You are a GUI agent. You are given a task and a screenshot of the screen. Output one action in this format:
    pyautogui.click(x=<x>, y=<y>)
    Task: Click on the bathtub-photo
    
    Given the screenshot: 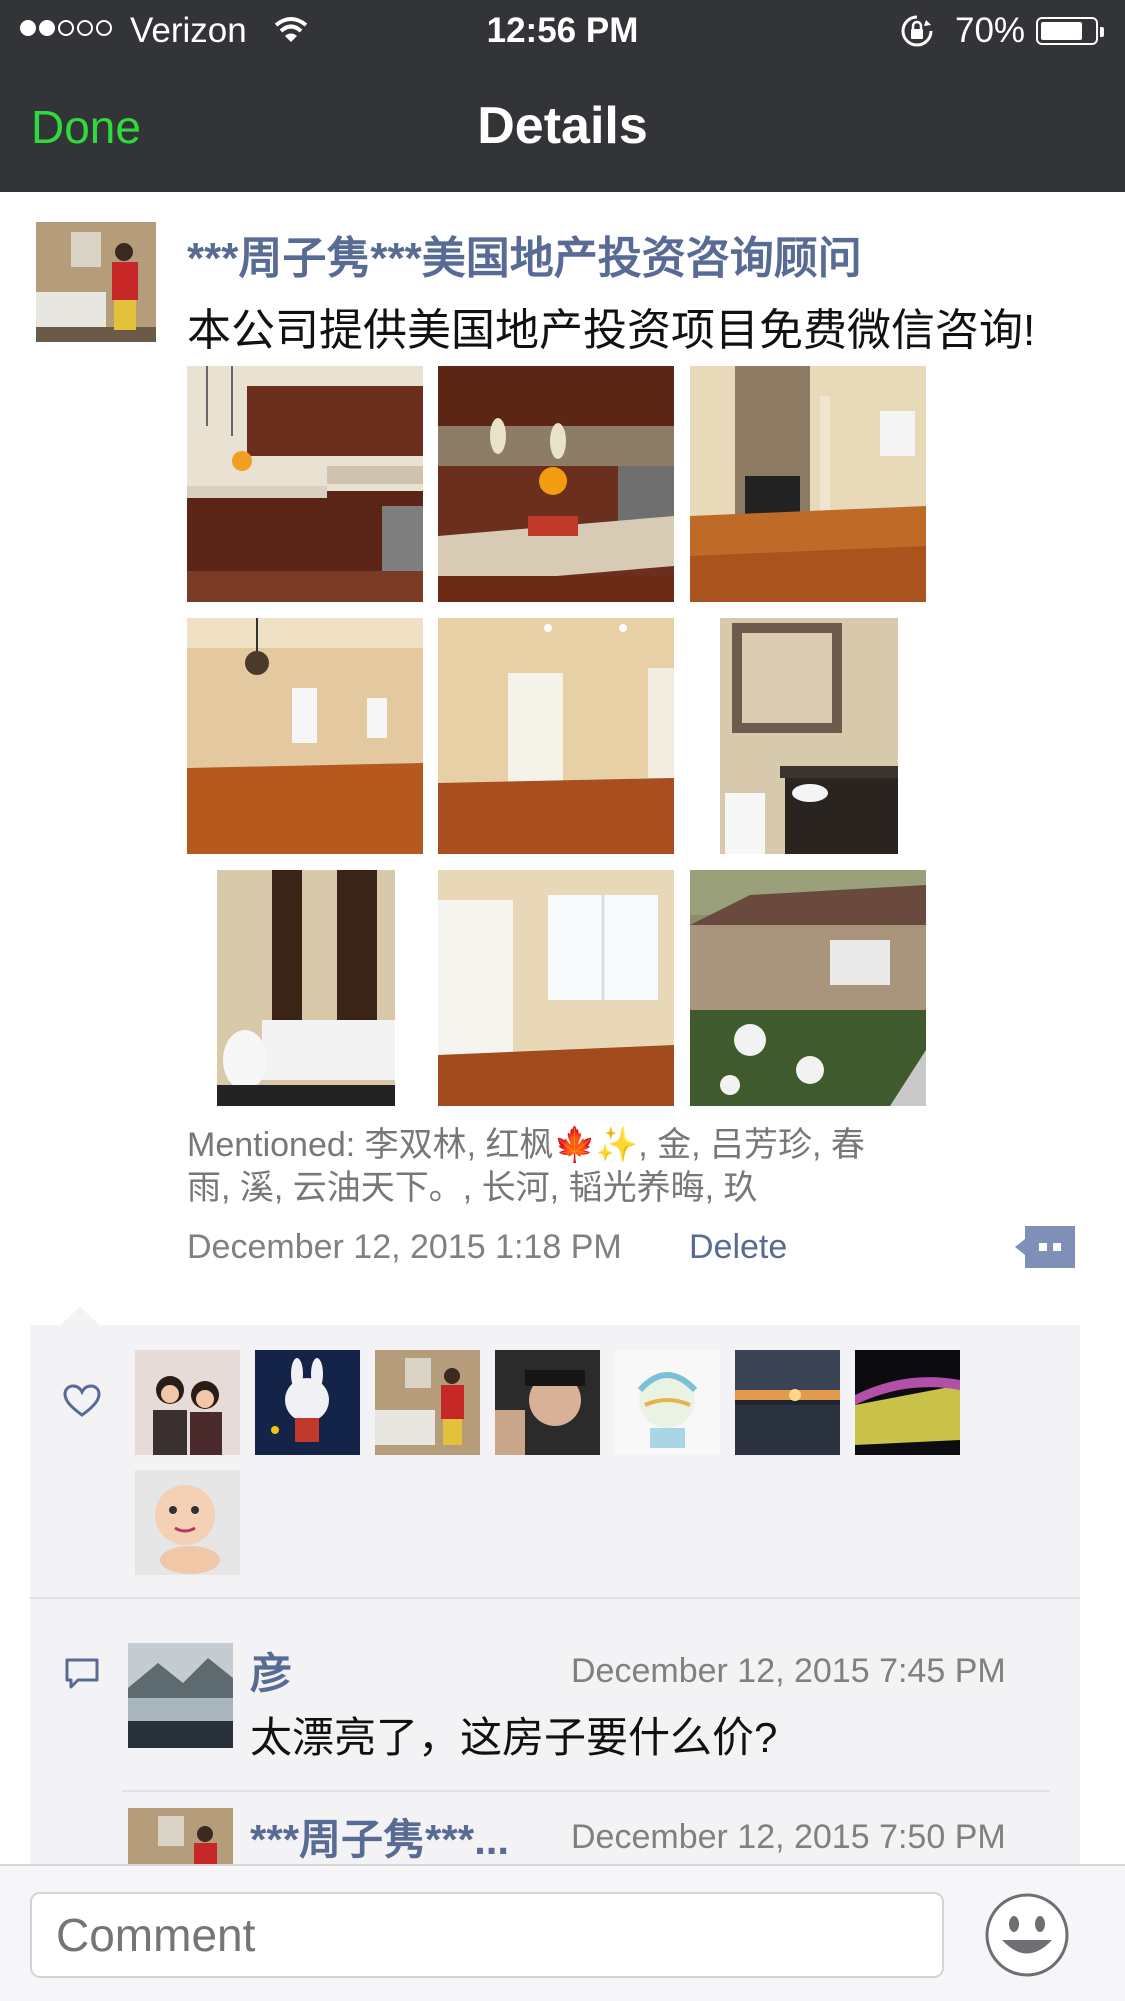 What is the action you would take?
    pyautogui.click(x=305, y=988)
    